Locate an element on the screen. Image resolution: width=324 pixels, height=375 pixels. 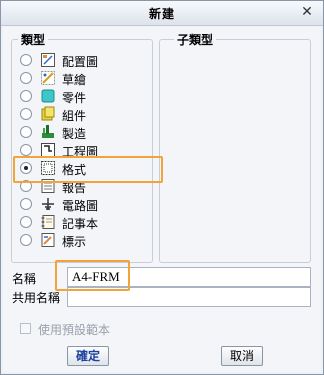
type-group-legend: 類型 is located at coordinates (33, 39).